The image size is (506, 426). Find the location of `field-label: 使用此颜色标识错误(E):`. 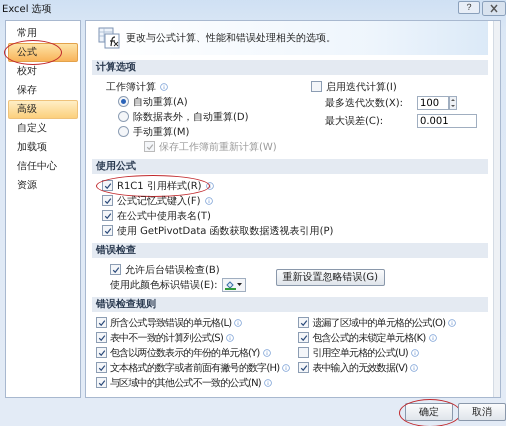

field-label: 使用此颜色标识错误(E): is located at coordinates (164, 285).